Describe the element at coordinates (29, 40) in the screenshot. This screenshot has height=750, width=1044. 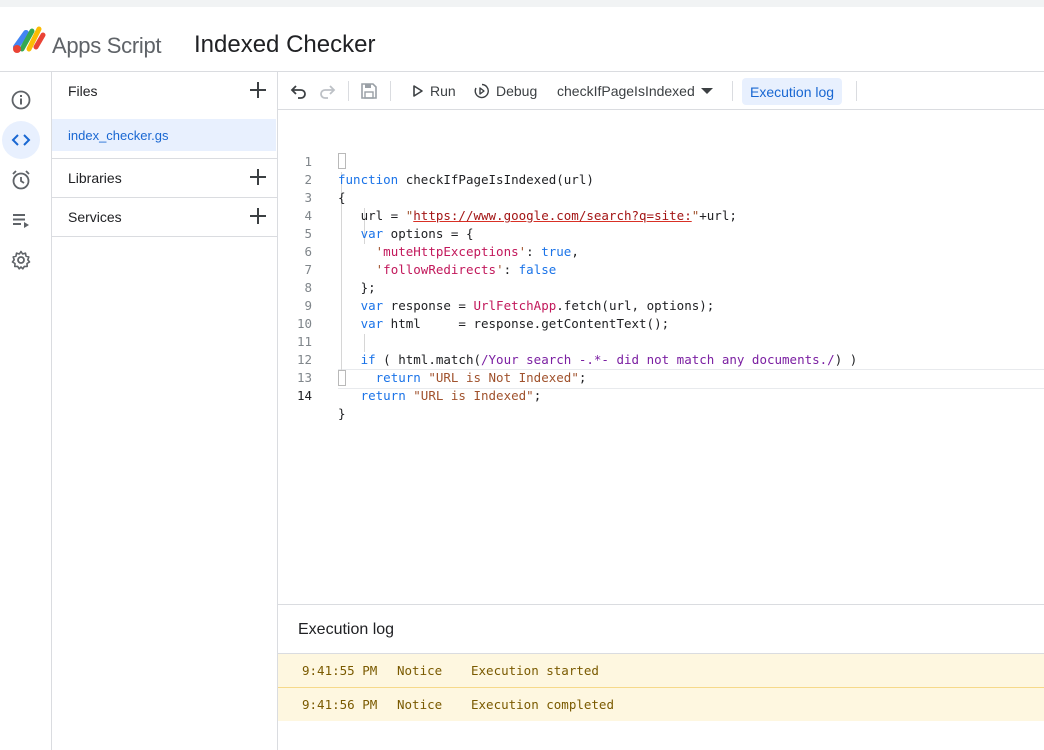
I see `apps-script-logo-icon` at that location.